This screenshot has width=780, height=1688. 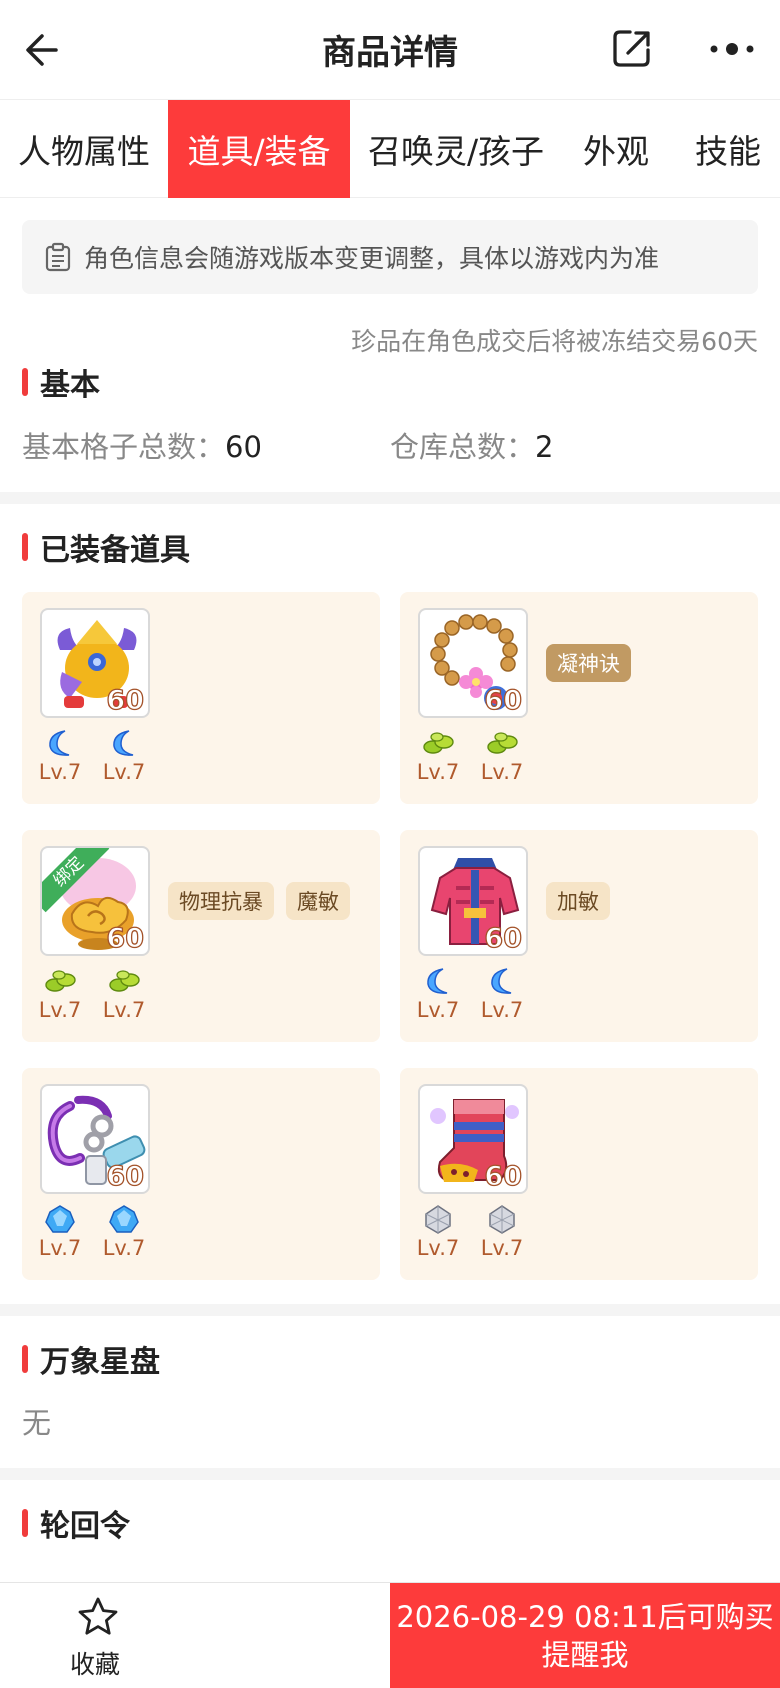 What do you see at coordinates (579, 698) in the screenshot?
I see `equipment-card-necklace: 60 凝神诀 Lv.7 Lv.7` at bounding box center [579, 698].